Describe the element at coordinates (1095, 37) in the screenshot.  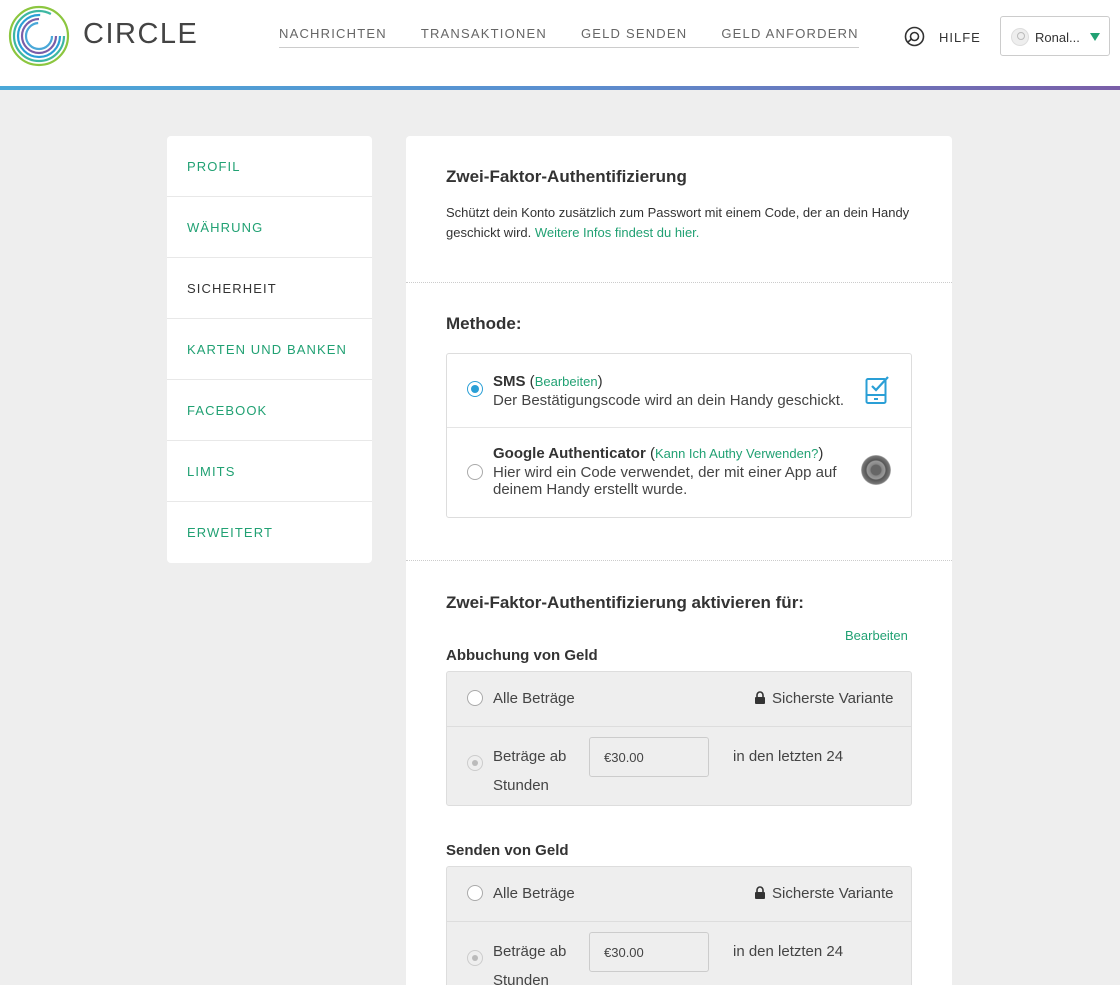
I see `caret-down-icon` at that location.